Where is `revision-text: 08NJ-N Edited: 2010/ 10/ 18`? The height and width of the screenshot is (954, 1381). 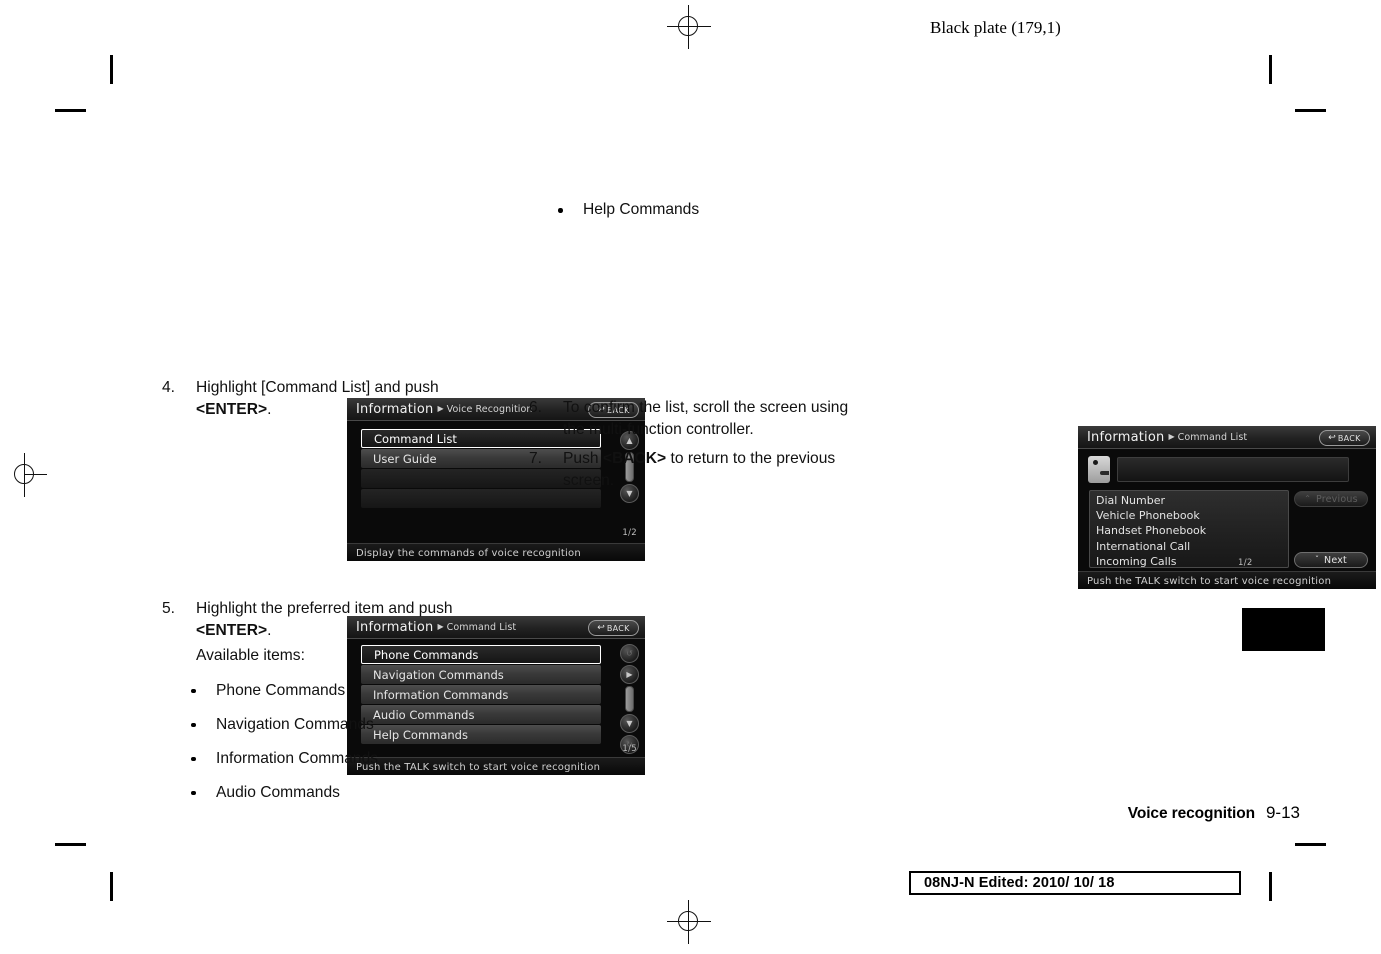 revision-text: 08NJ-N Edited: 2010/ 10/ 18 is located at coordinates (1019, 883).